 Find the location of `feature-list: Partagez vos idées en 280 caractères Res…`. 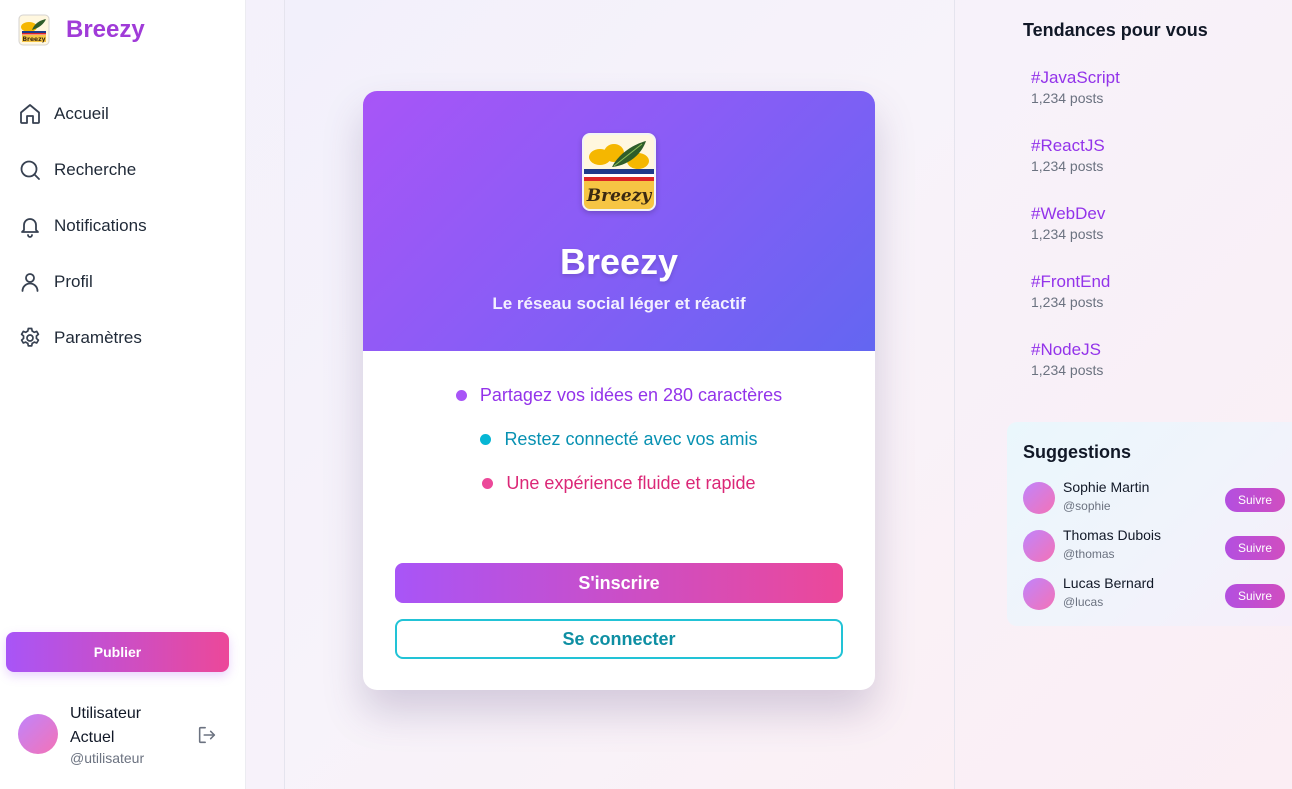

feature-list: Partagez vos idées en 280 caractères Res… is located at coordinates (619, 447).